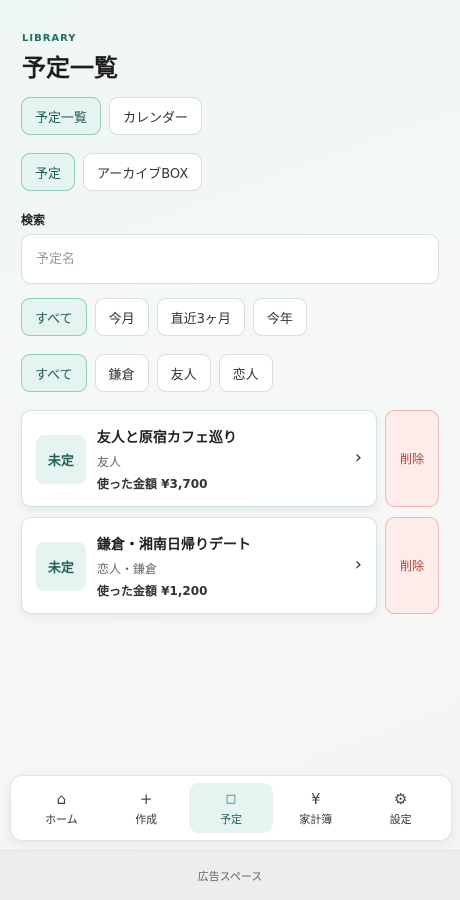 The height and width of the screenshot is (900, 460). I want to click on schedule-amount: 使った金額 ¥3,700, so click(152, 484).